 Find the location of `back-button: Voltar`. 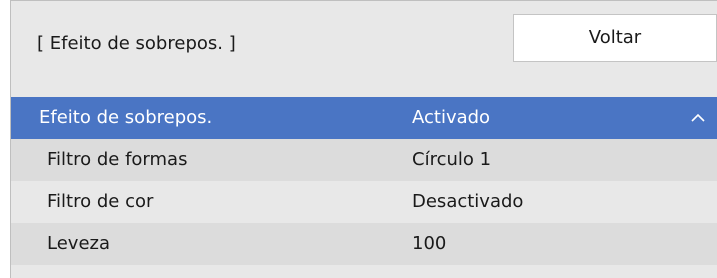

back-button: Voltar is located at coordinates (615, 38).